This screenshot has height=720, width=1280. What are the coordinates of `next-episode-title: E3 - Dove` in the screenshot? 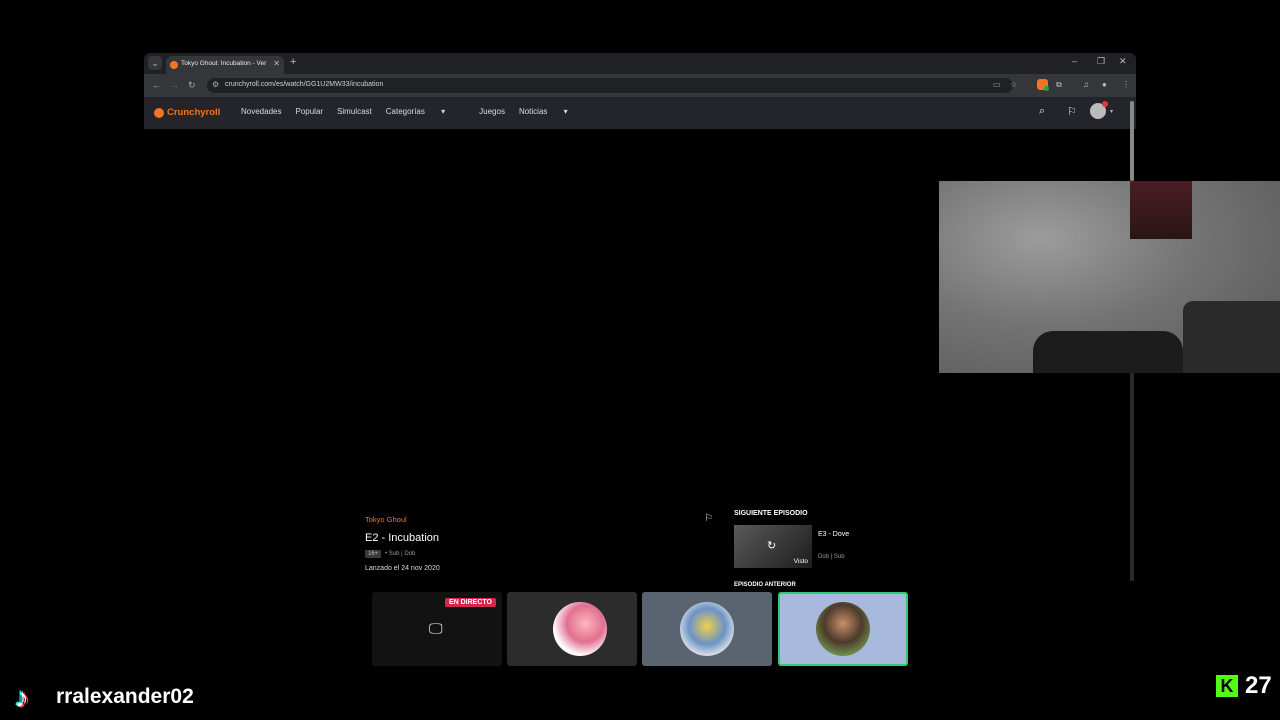 It's located at (833, 534).